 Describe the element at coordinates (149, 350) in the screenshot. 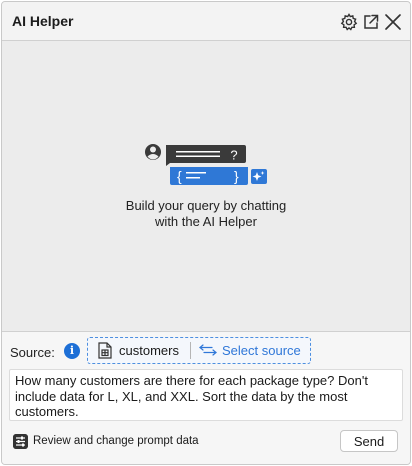

I see `selected-source-name: customers` at that location.